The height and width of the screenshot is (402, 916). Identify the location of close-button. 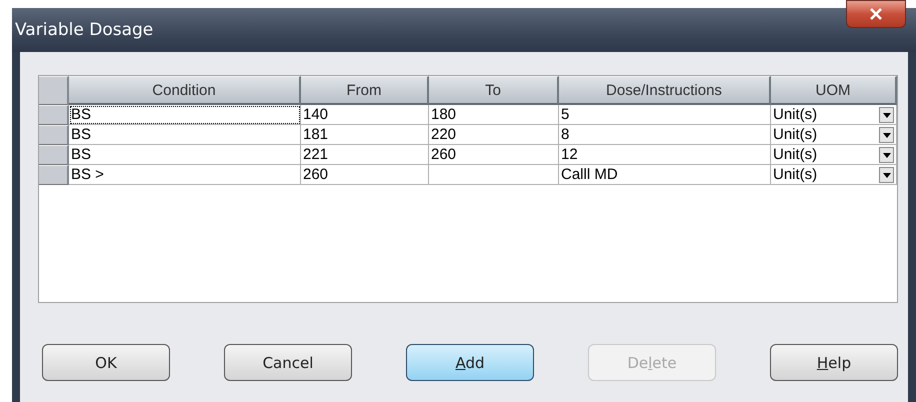
(876, 14).